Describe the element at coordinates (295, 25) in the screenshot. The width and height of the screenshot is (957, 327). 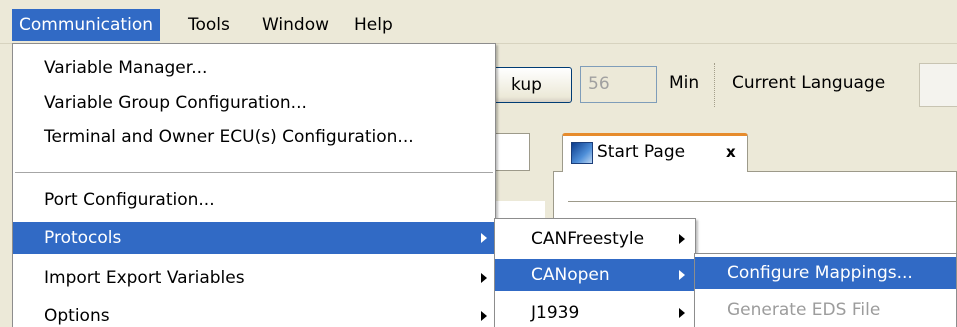
I see `menu-window: Window` at that location.